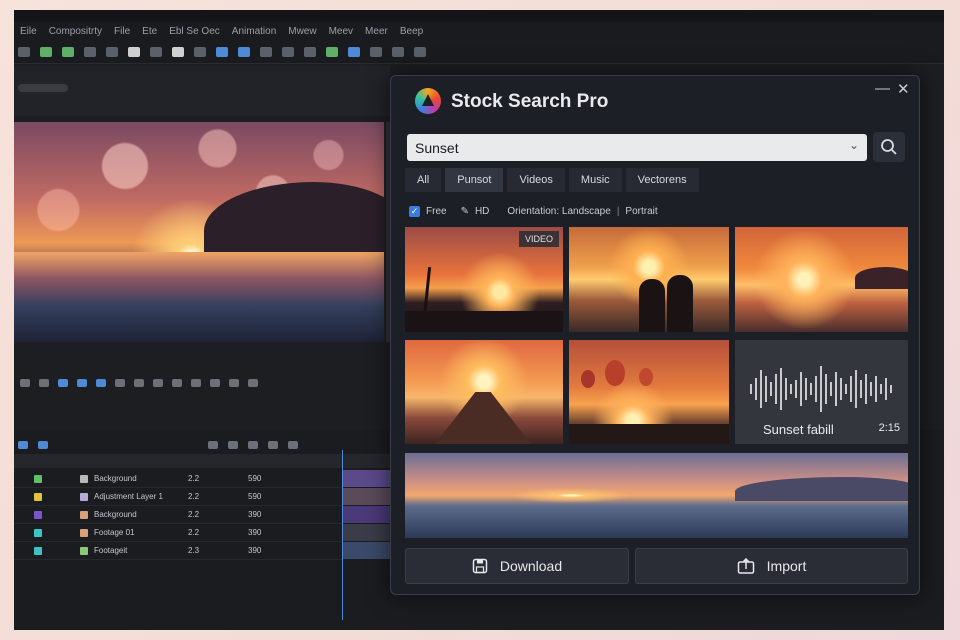 This screenshot has width=960, height=640. Describe the element at coordinates (255, 496) in the screenshot. I see `layer-value: 590` at that location.